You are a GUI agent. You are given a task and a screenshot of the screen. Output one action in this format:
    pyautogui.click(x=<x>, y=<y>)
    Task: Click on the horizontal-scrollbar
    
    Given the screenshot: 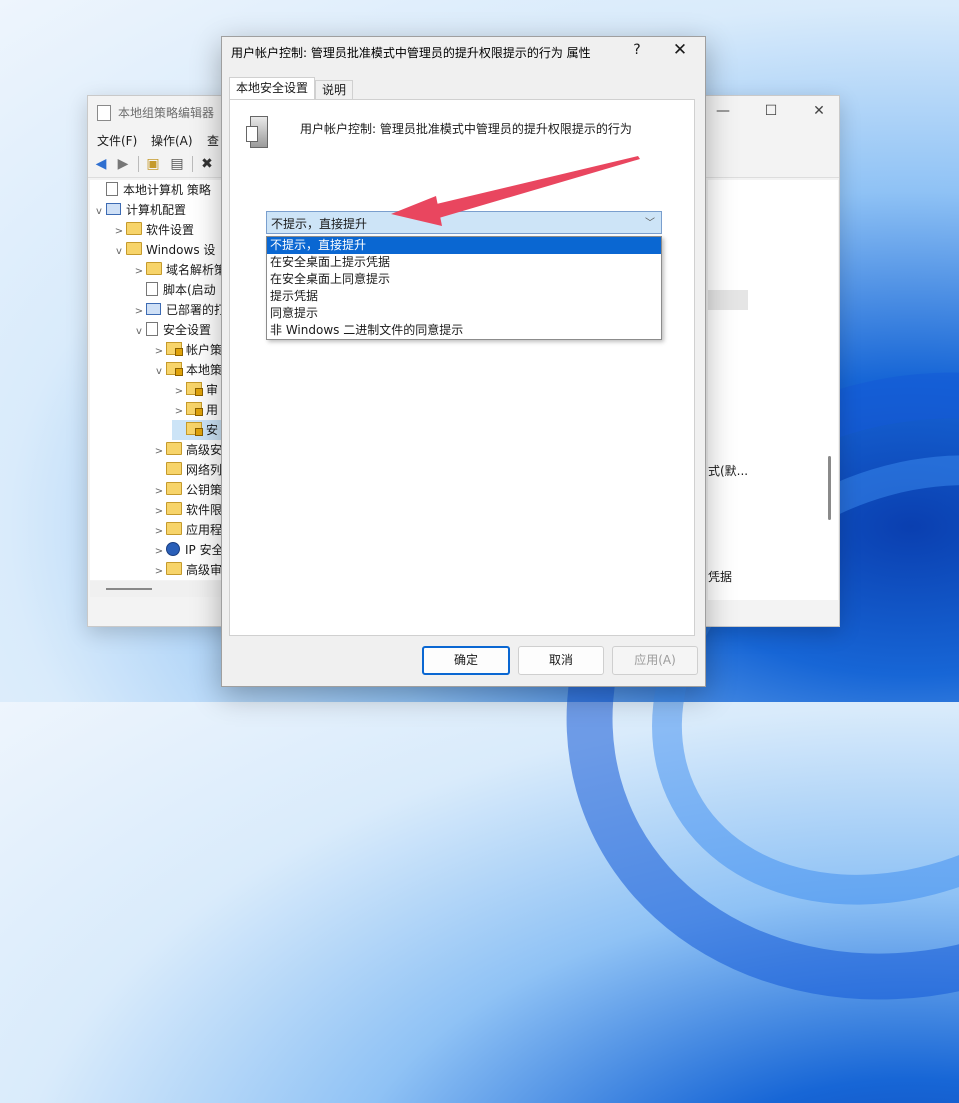 What is the action you would take?
    pyautogui.click(x=157, y=589)
    